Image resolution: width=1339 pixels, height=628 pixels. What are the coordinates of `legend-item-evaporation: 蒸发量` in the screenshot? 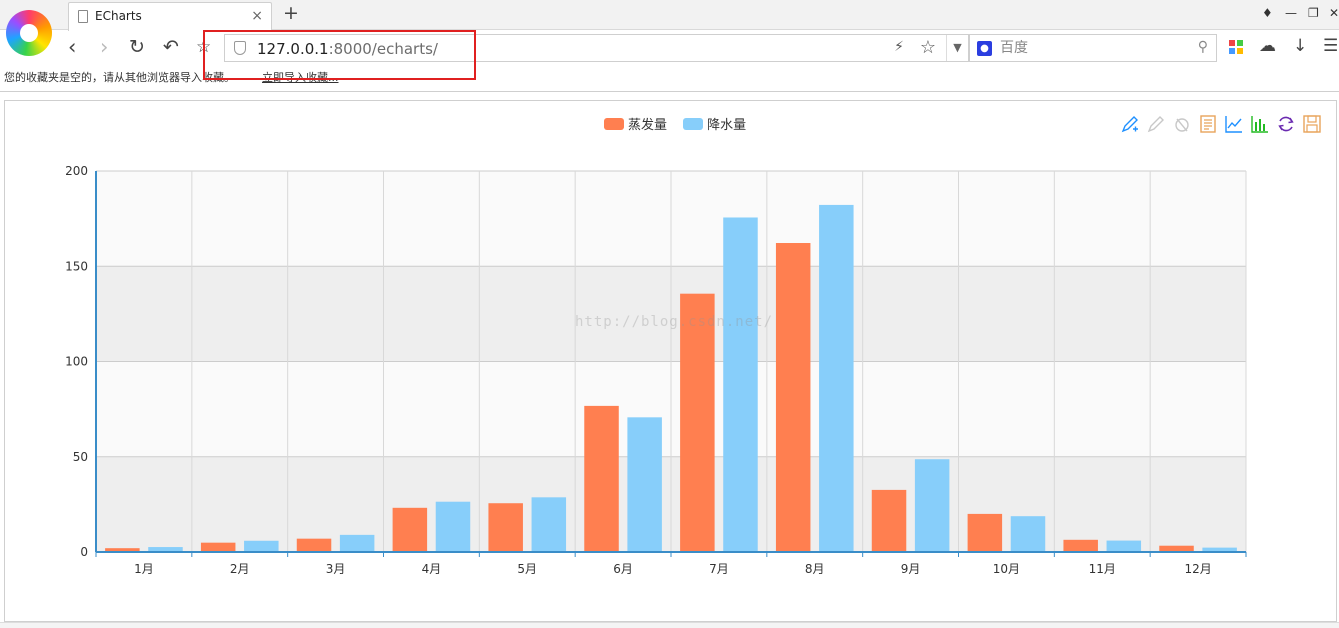 It's located at (635, 123).